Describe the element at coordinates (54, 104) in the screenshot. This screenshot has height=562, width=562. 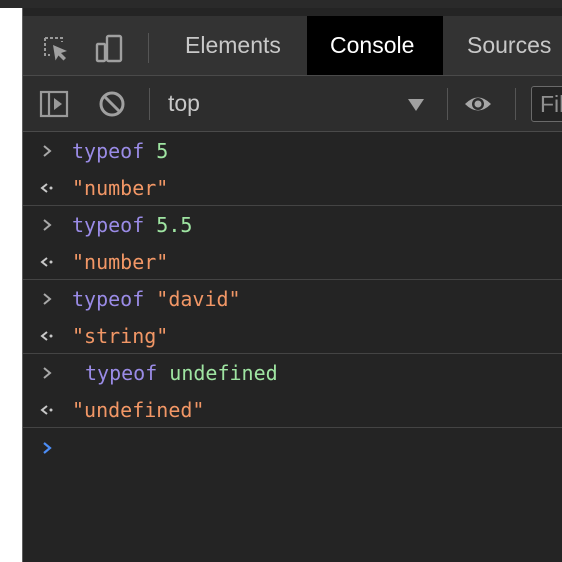
I see `show-sidebar-icon` at that location.